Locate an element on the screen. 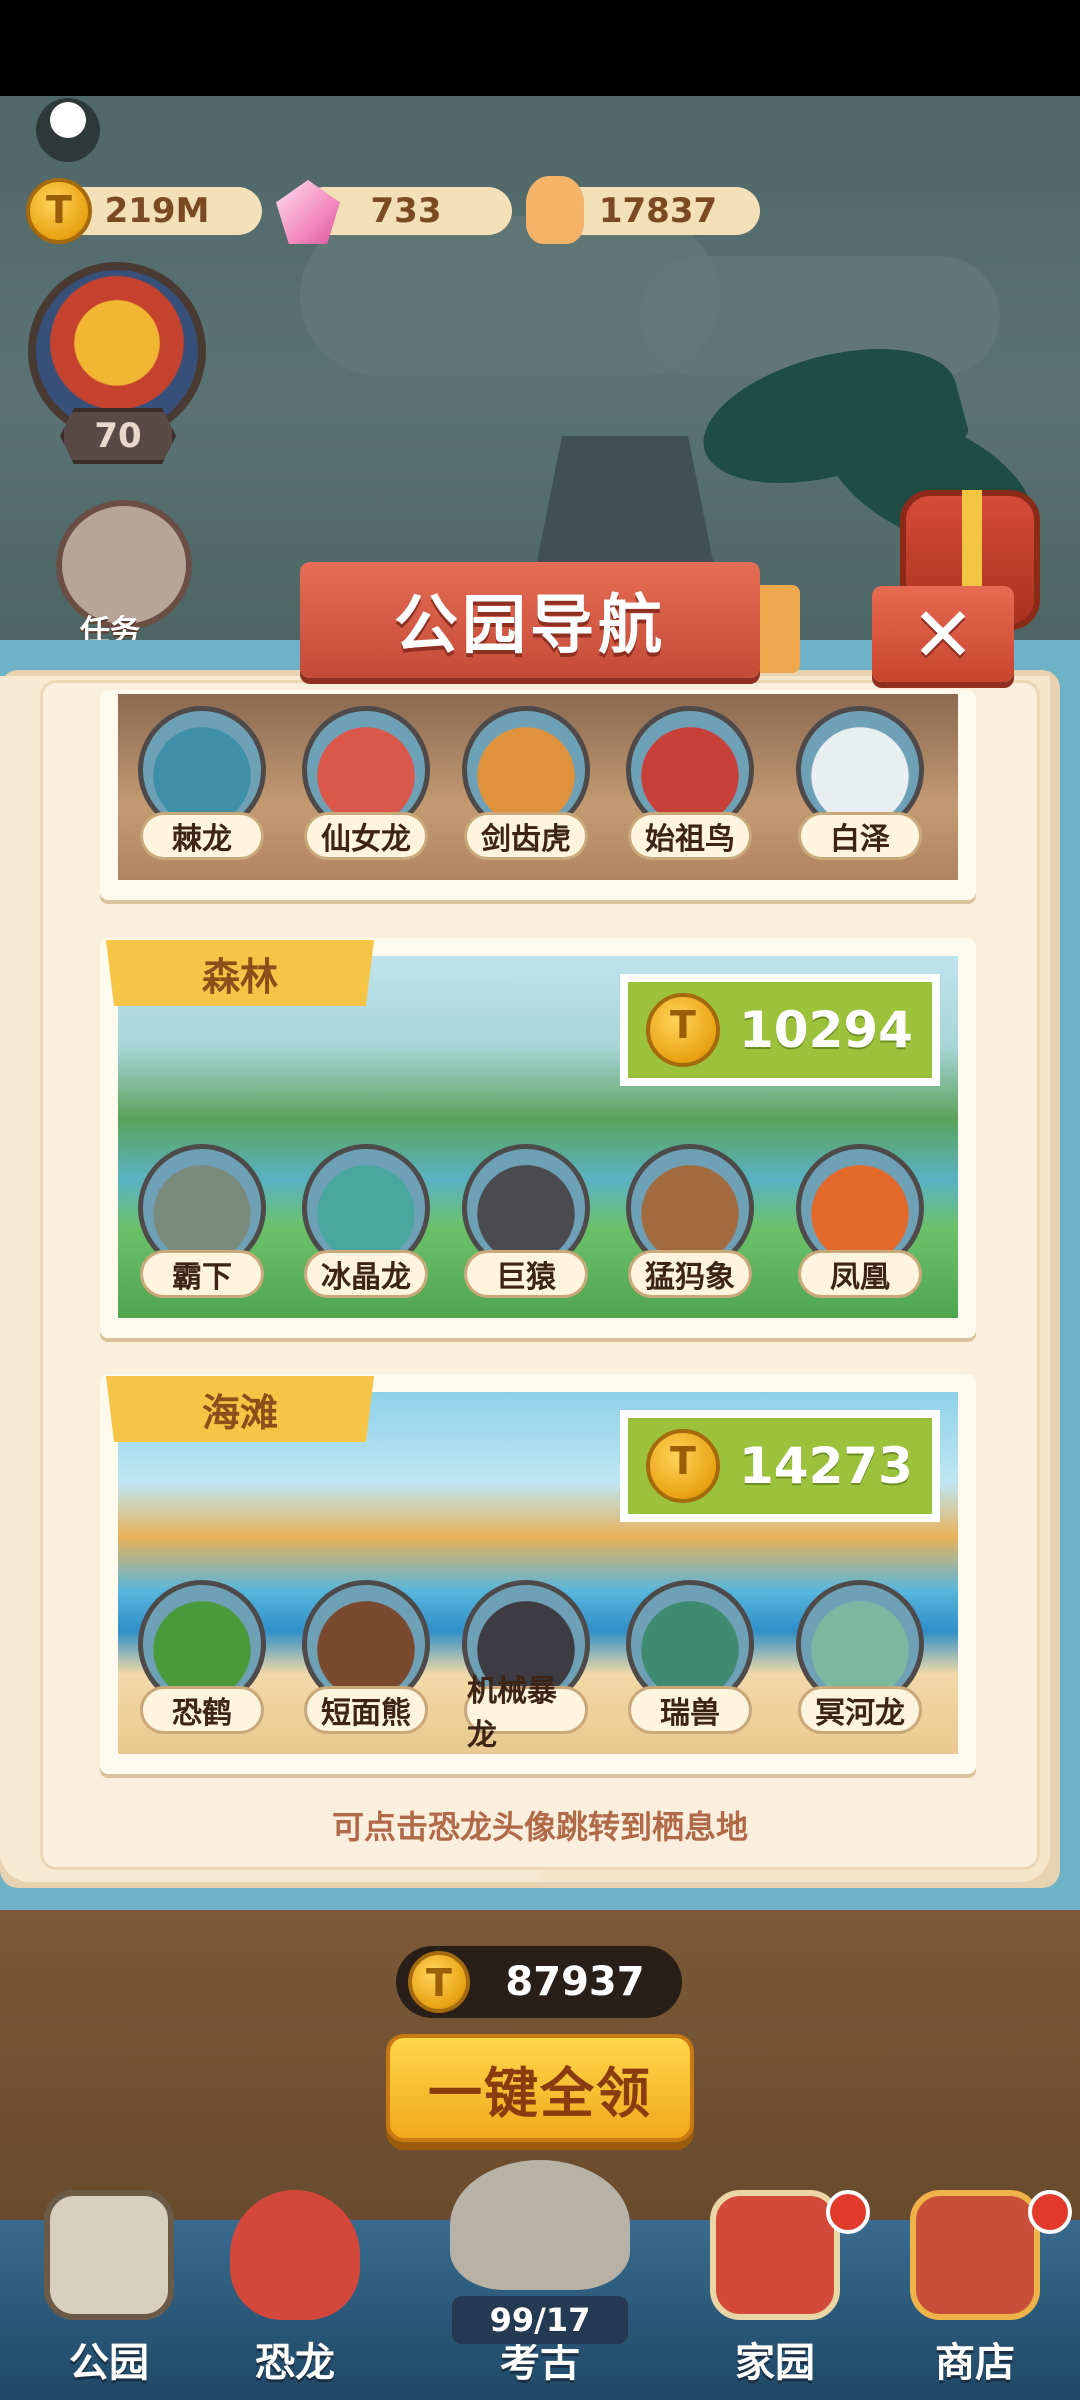  likes-value: 17837 is located at coordinates (658, 211).